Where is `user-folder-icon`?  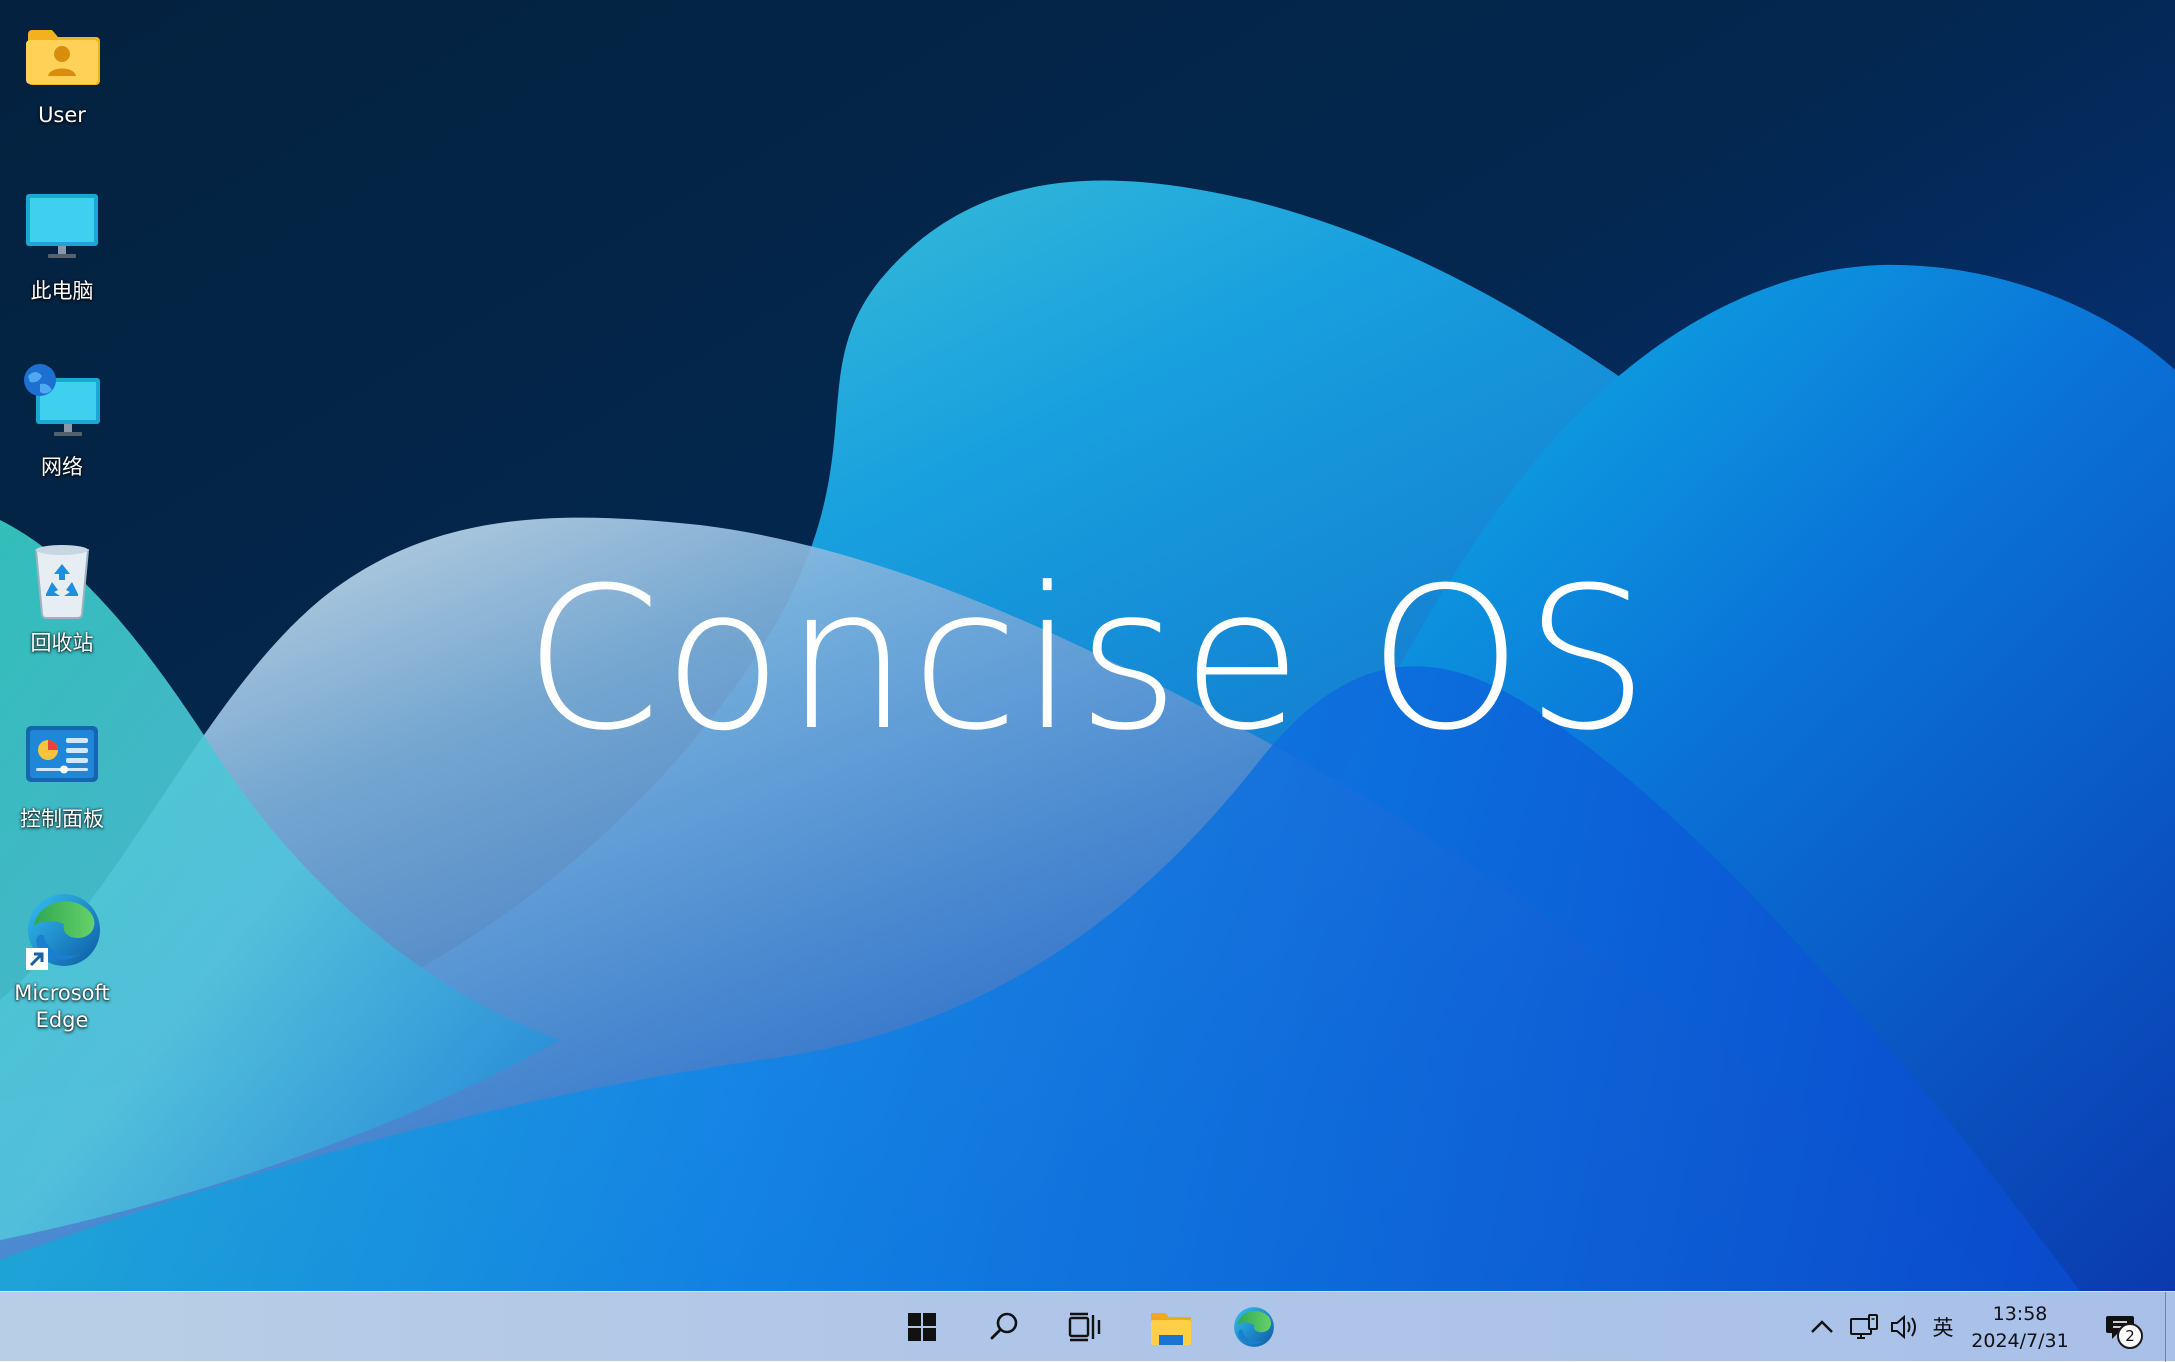
user-folder-icon is located at coordinates (62, 52).